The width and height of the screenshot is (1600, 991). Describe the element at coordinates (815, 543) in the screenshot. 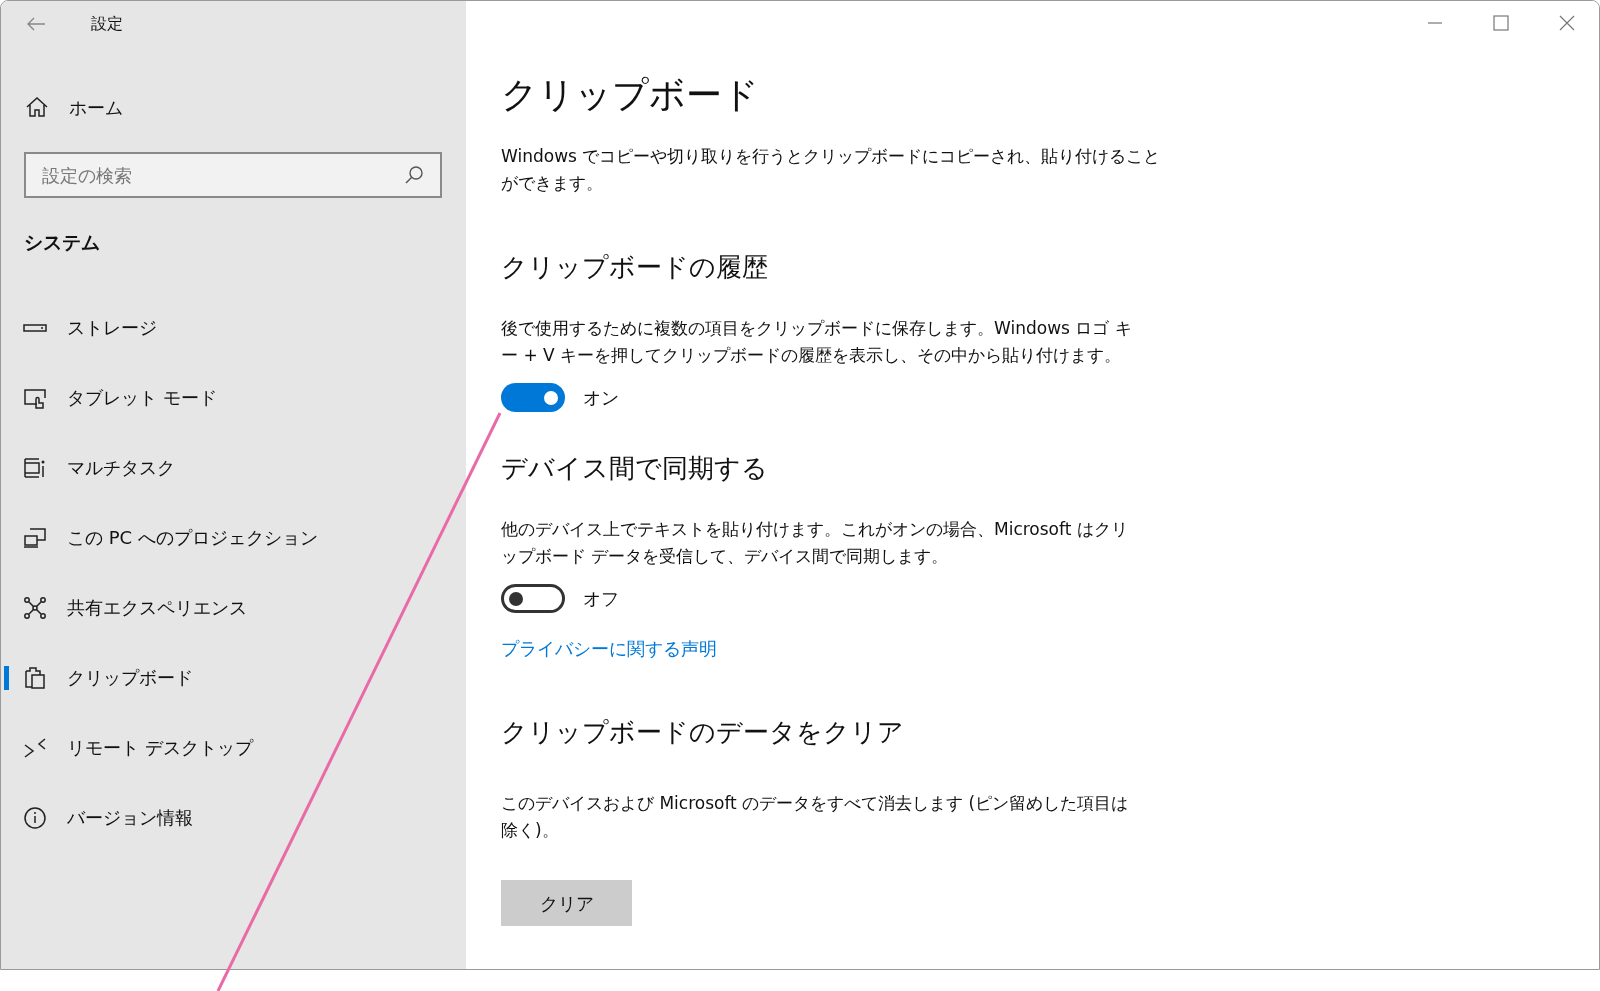

I see `description-text: 他のデバイス上でテキストを貼り付けます。これがオンの場合、Microsoft はクリップボード データを受信して、デバイス間で同期します。` at that location.